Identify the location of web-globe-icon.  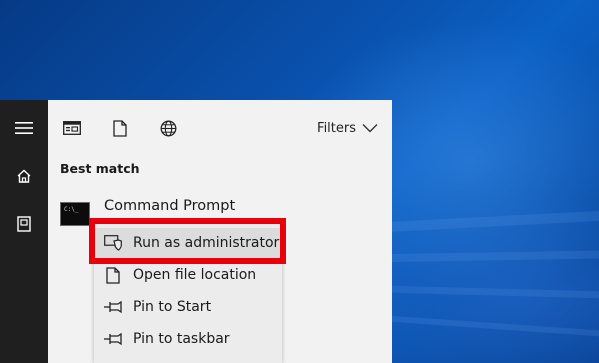
(168, 128).